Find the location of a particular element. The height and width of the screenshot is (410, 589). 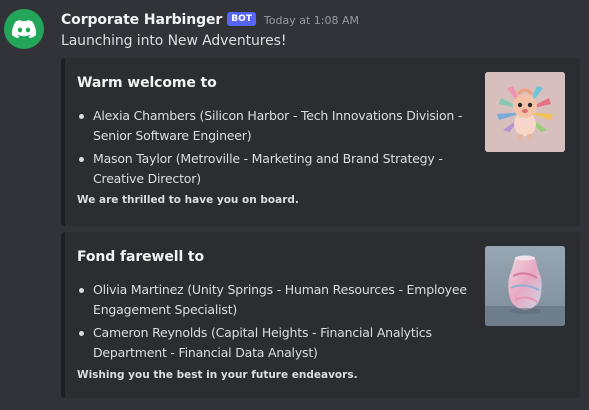

discord-logo-icon is located at coordinates (24, 29).